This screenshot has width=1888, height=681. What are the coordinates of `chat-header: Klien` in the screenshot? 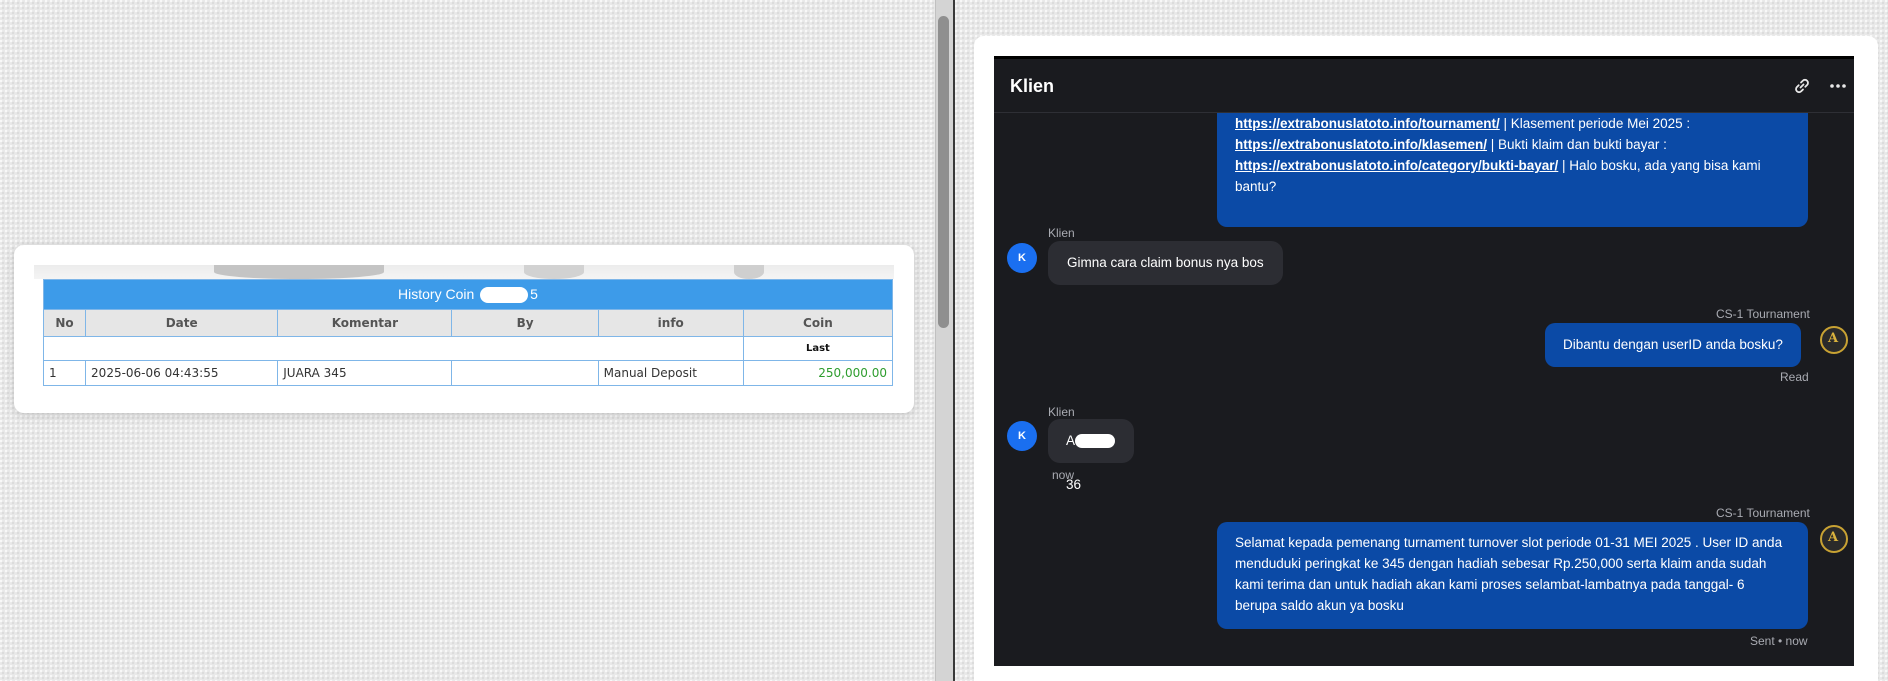 It's located at (1424, 86).